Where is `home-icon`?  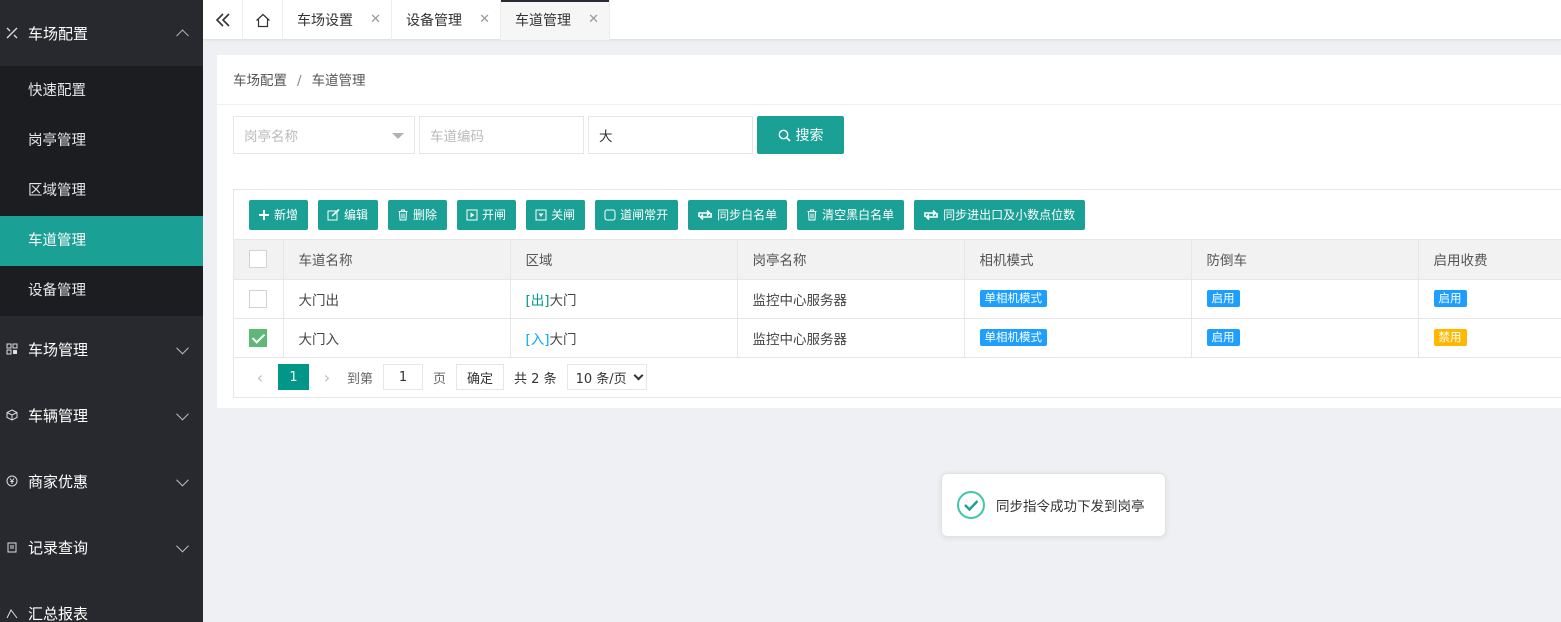
home-icon is located at coordinates (262, 20).